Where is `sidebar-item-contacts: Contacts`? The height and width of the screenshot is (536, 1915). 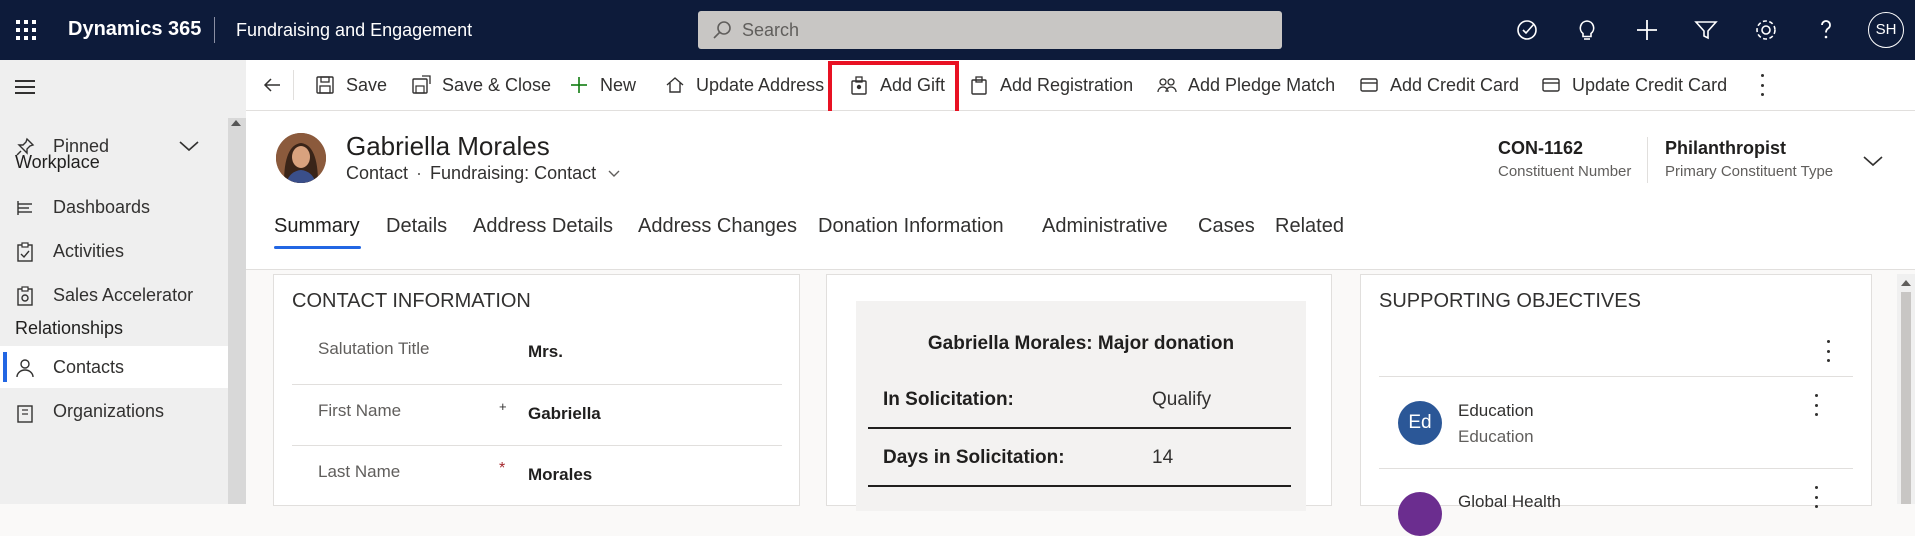 sidebar-item-contacts: Contacts is located at coordinates (114, 367).